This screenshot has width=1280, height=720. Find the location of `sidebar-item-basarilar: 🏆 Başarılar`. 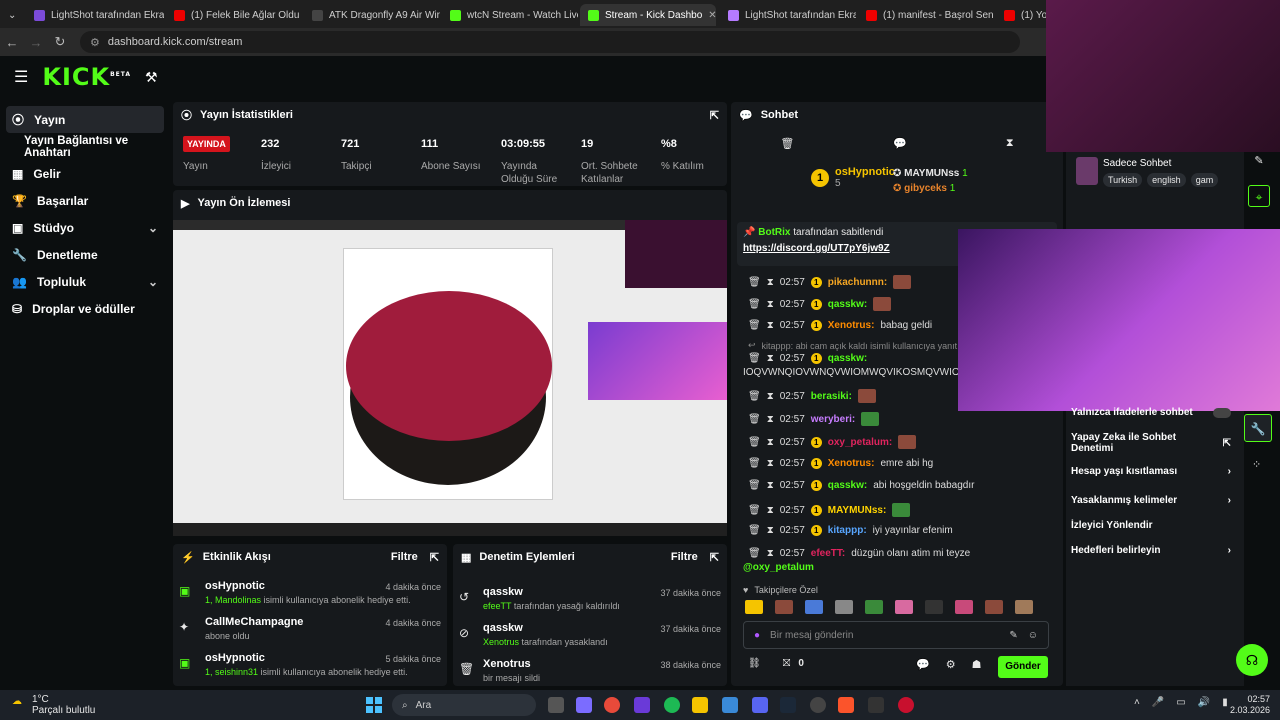

sidebar-item-basarilar: 🏆 Başarılar is located at coordinates (85, 200).